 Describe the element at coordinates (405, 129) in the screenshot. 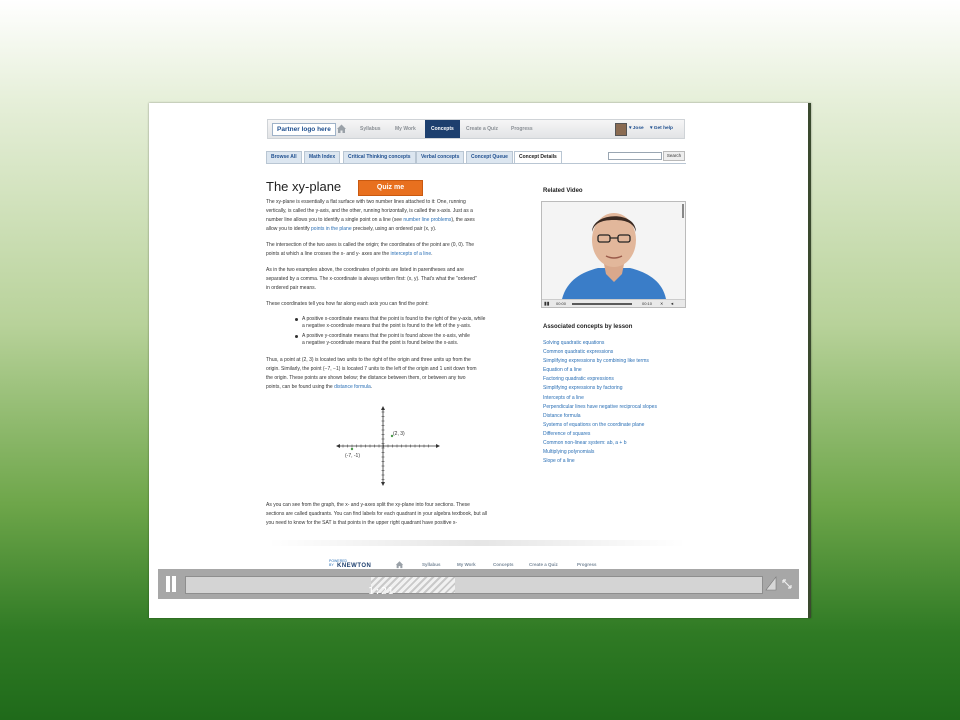

I see `nav-my-work: My Work` at that location.